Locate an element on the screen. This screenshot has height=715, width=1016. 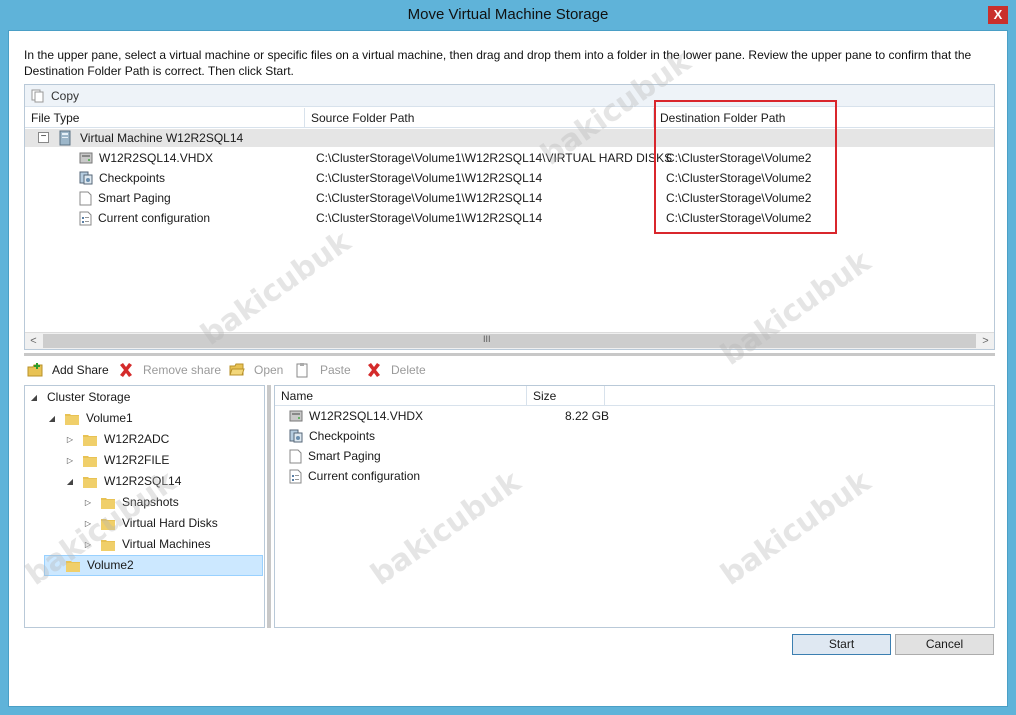
file-name: Checkpoints is located at coordinates (132, 178).